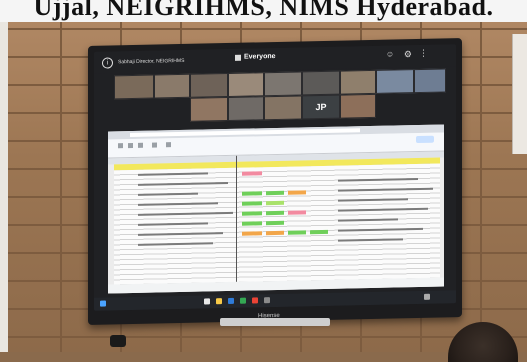 The height and width of the screenshot is (362, 527). Describe the element at coordinates (263, 11) in the screenshot. I see `headline-caption: Ujjal, NEIGRIHMS, NIMS Hyderabad.` at that location.